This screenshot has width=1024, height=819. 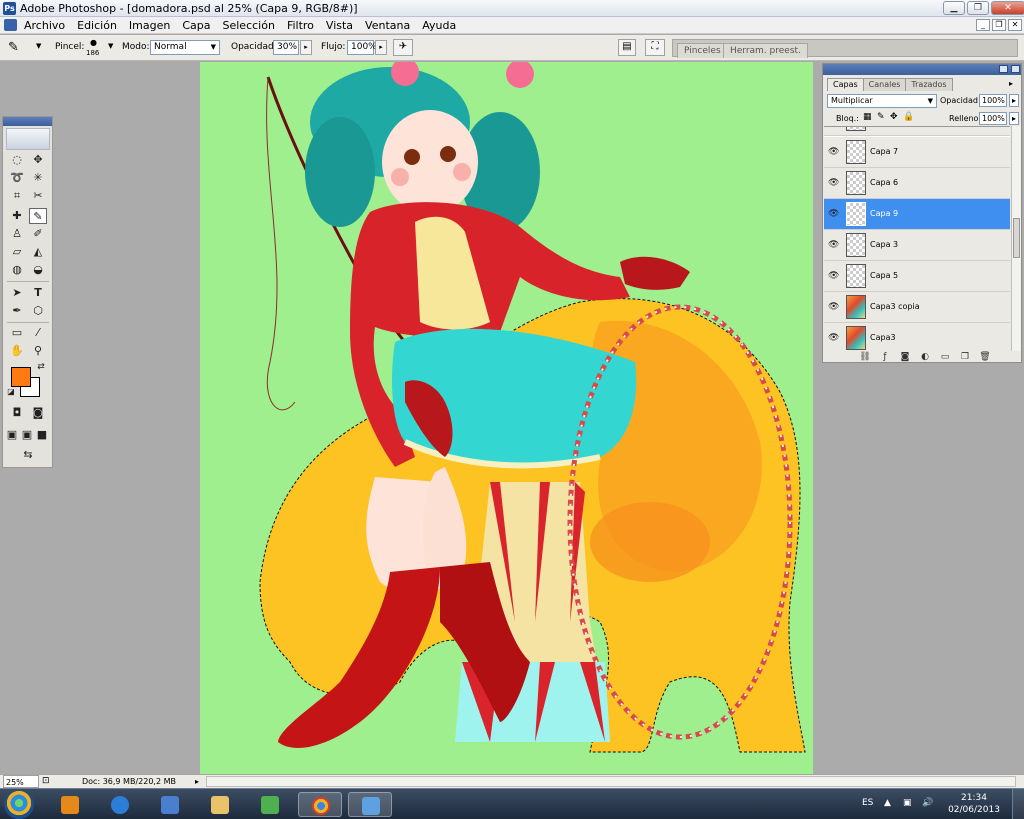 What do you see at coordinates (21, 781) in the screenshot?
I see `zoom-level-input: 25%` at bounding box center [21, 781].